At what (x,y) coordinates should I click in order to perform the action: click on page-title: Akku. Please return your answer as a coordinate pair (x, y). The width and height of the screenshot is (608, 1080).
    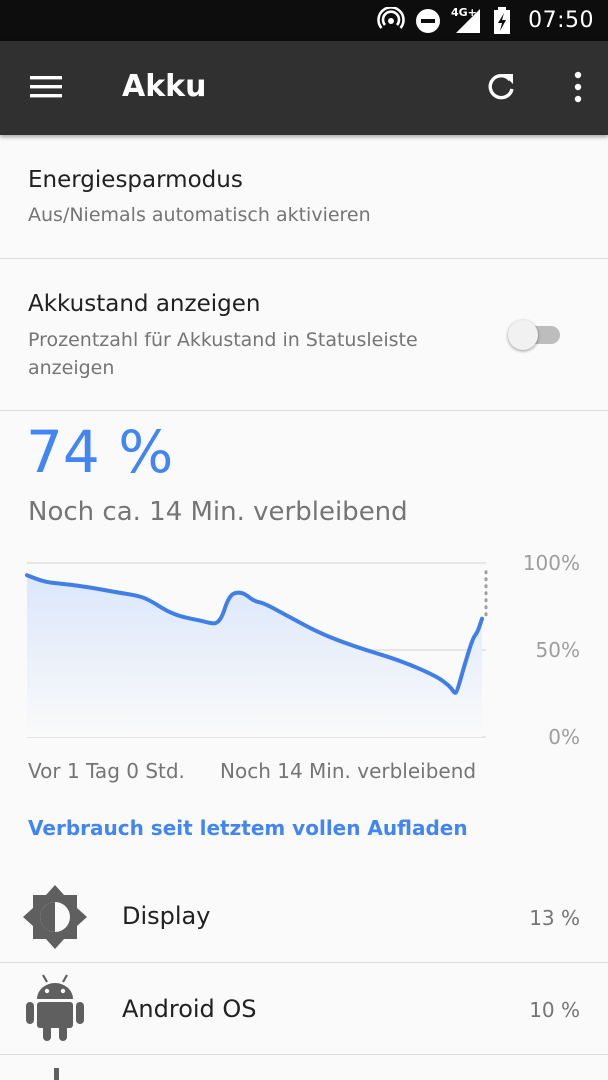
    Looking at the image, I should click on (164, 86).